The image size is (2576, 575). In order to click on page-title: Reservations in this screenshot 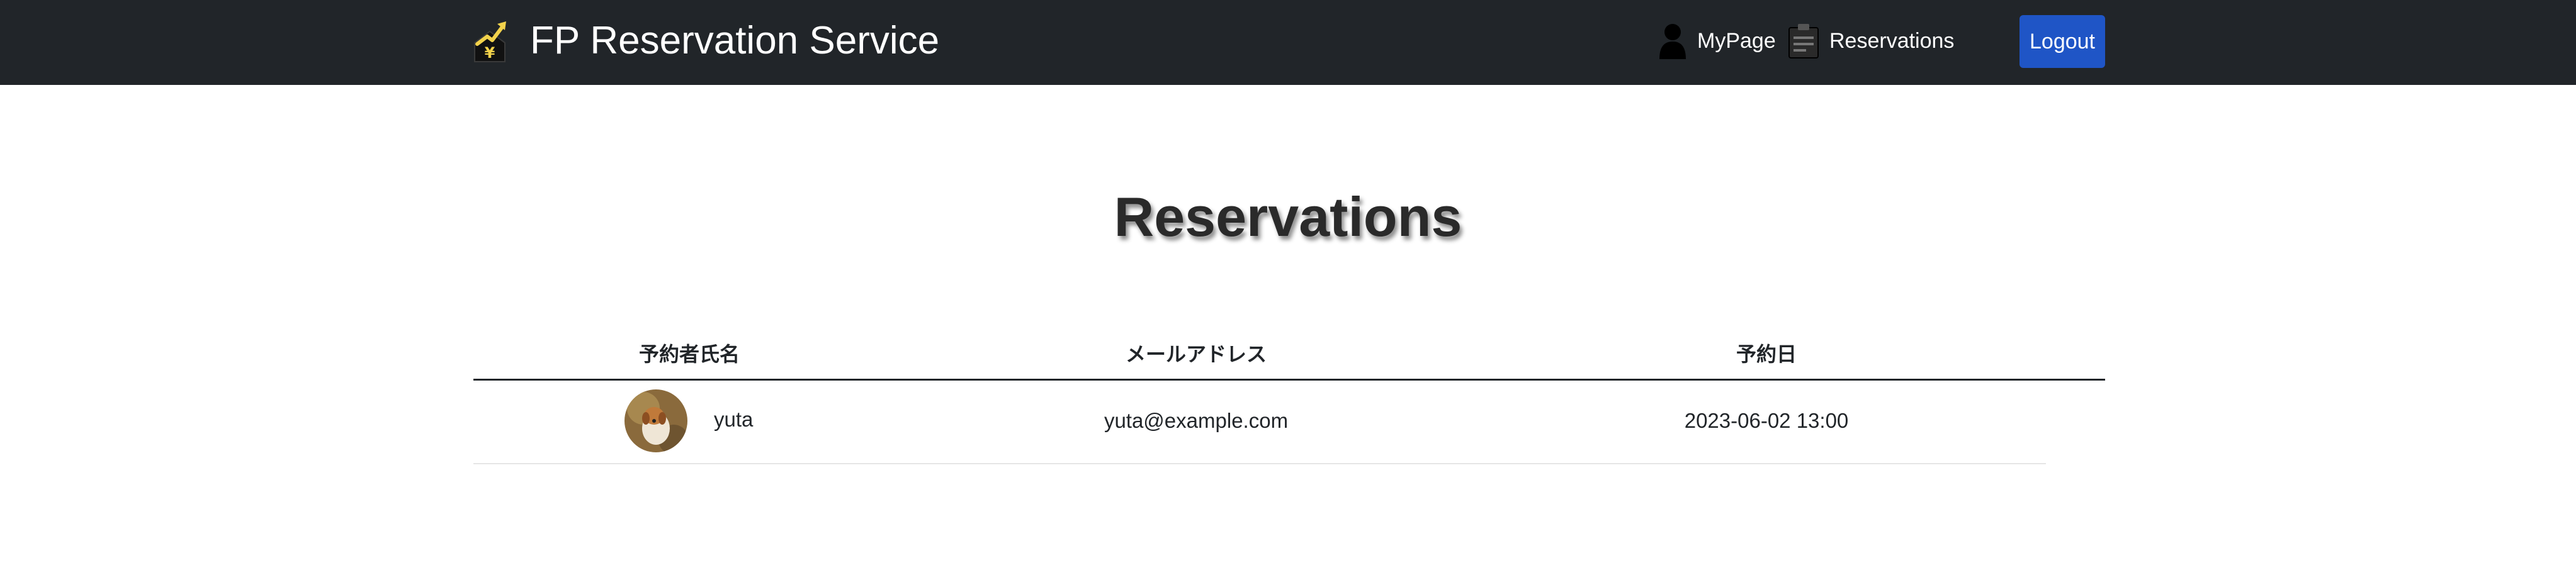, I will do `click(1288, 217)`.